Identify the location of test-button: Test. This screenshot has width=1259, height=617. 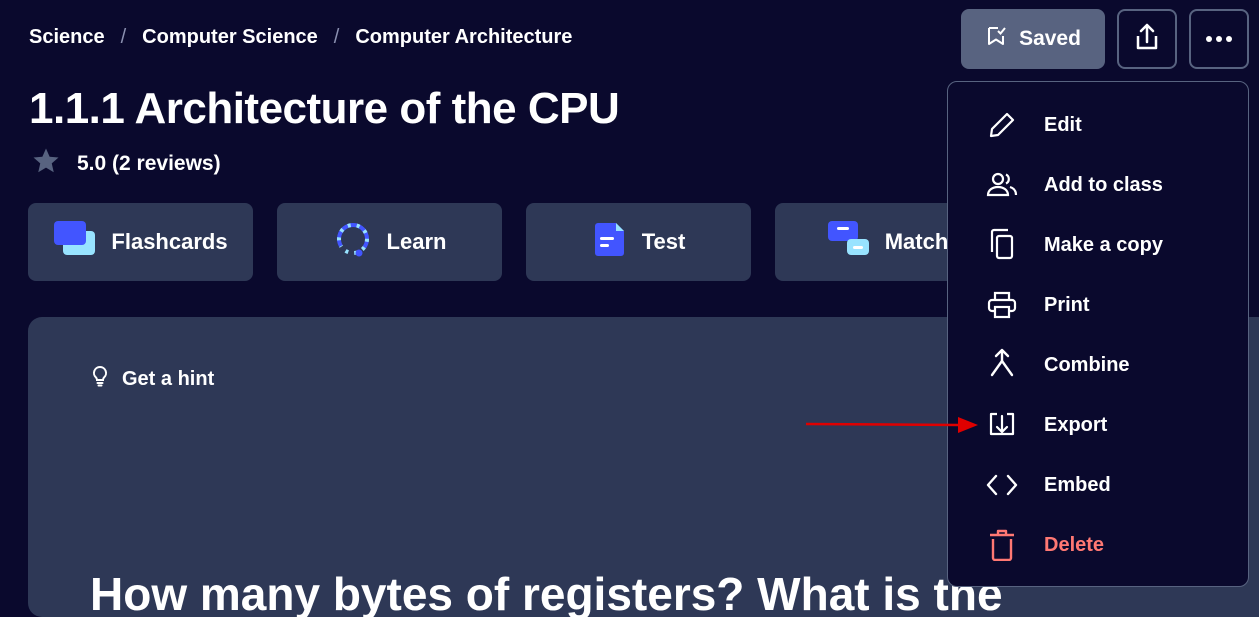
(638, 242).